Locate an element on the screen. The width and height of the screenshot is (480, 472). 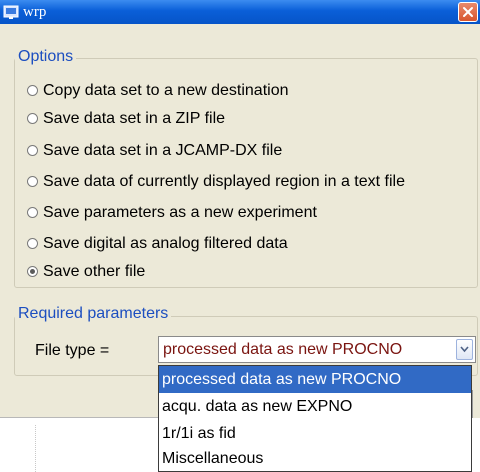
dropdown-button is located at coordinates (464, 349).